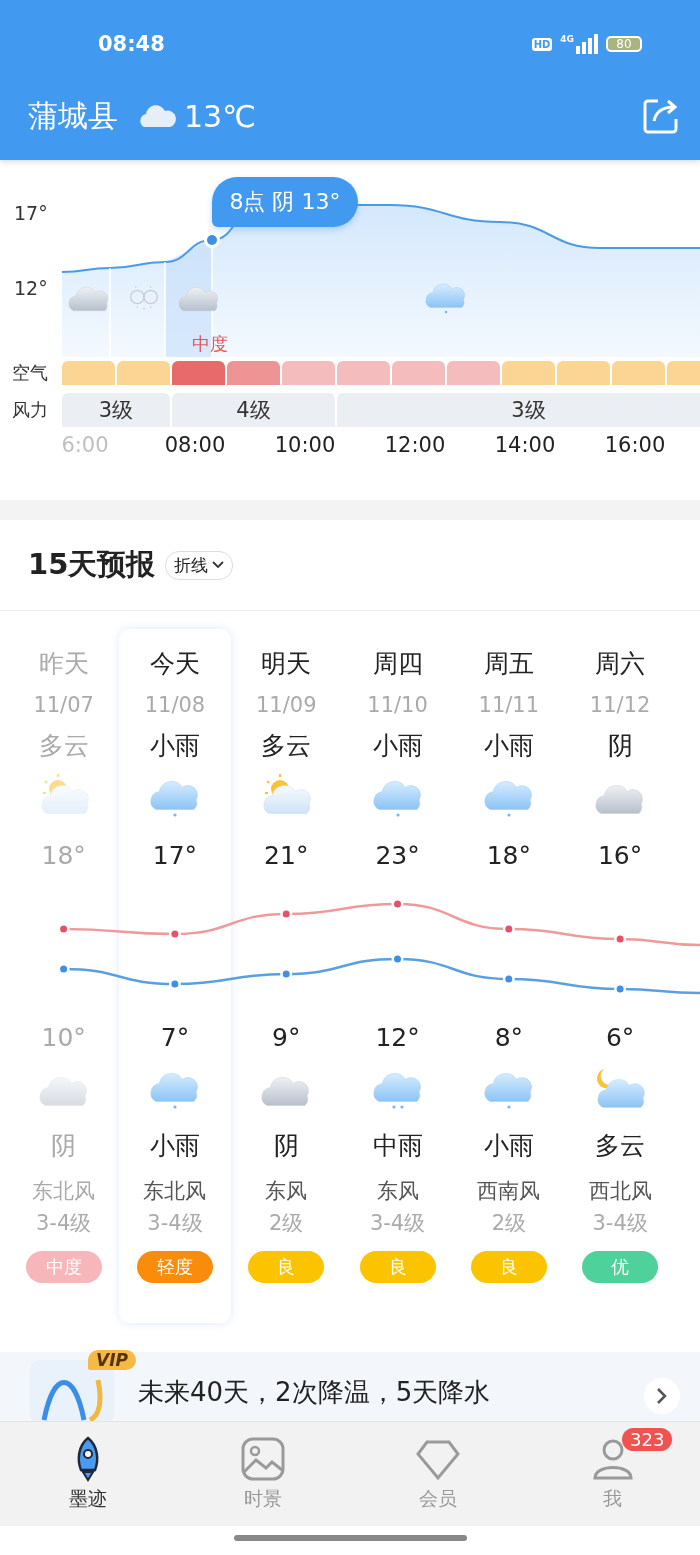 The image size is (700, 1555). What do you see at coordinates (174, 664) in the screenshot?
I see `day-label: 今天` at bounding box center [174, 664].